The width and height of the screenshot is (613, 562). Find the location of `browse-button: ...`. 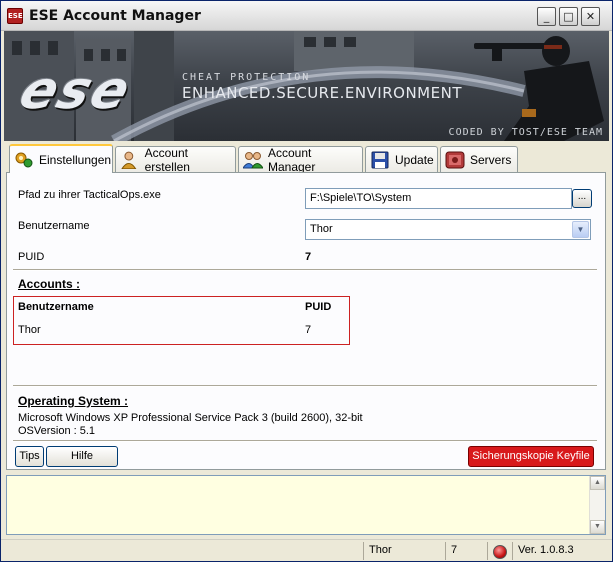

browse-button: ... is located at coordinates (582, 198).